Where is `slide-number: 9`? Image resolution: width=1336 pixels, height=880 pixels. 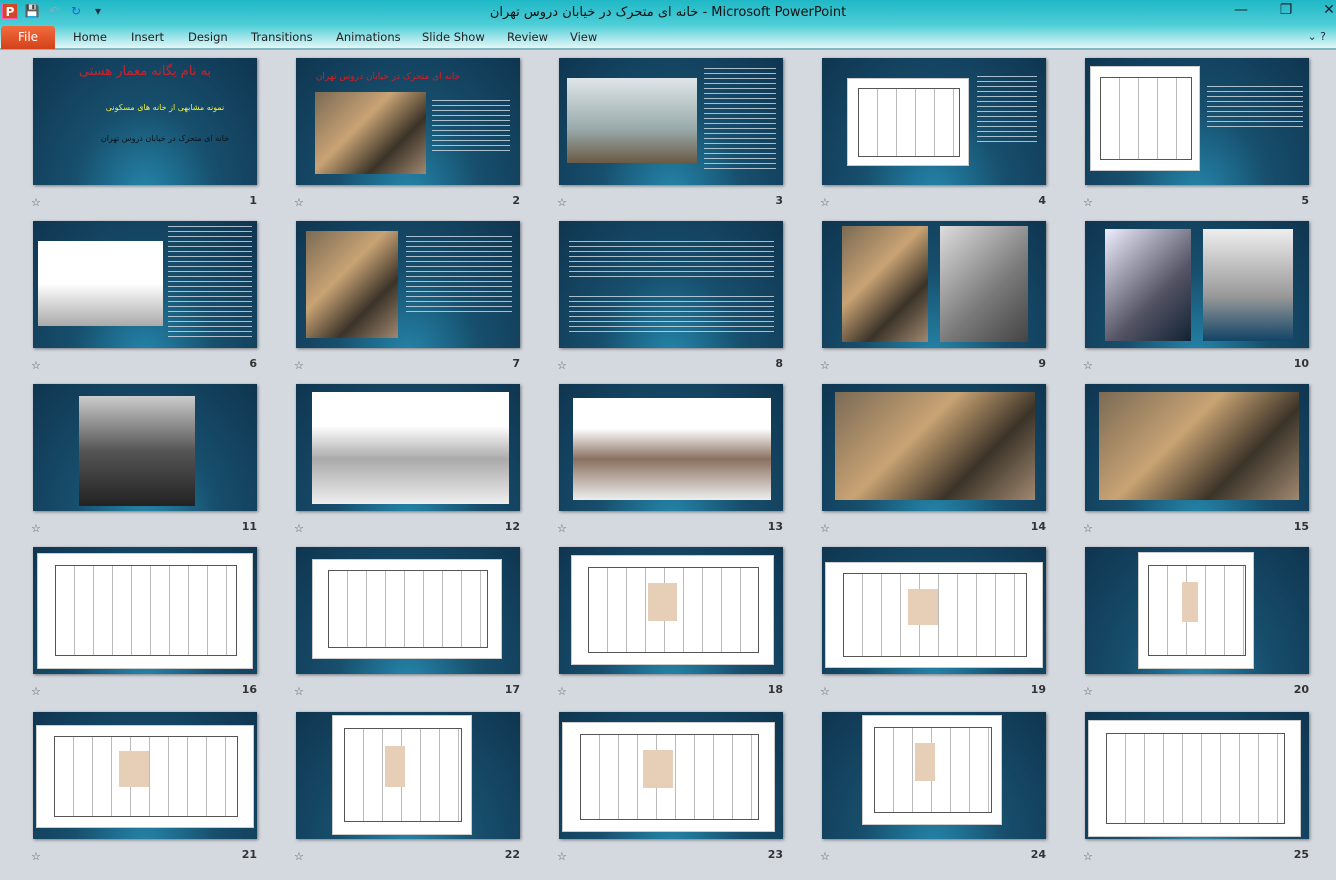 slide-number: 9 is located at coordinates (1042, 363).